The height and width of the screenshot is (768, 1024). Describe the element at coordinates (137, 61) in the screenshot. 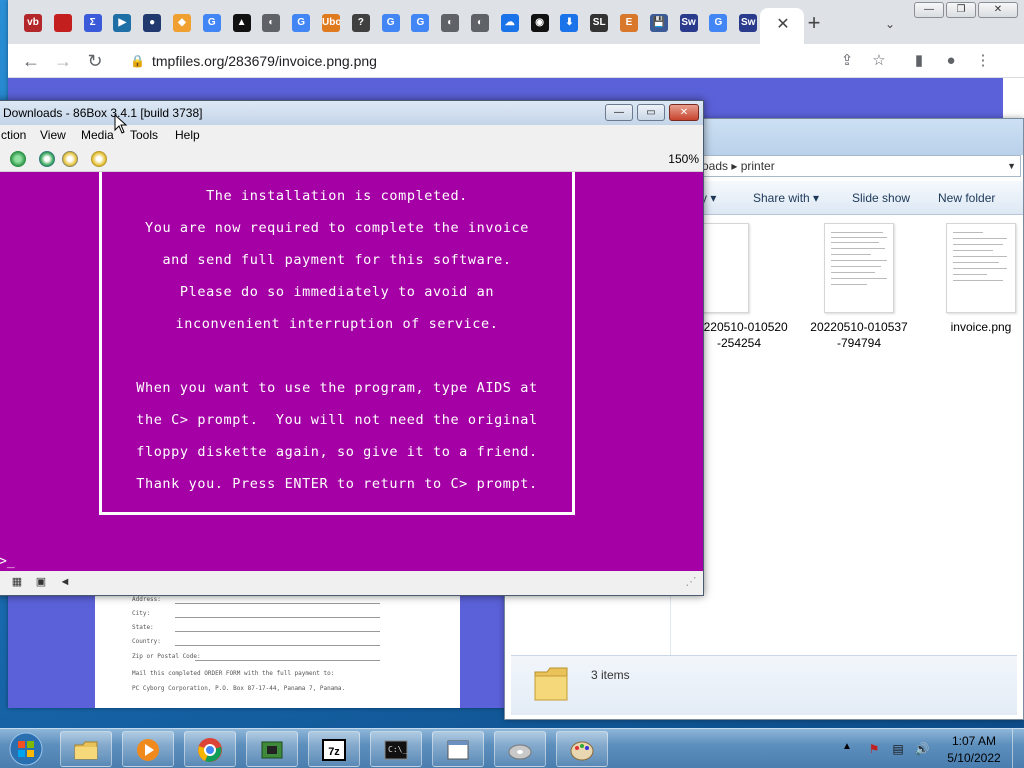

I see `lock-icon: 🔒` at that location.